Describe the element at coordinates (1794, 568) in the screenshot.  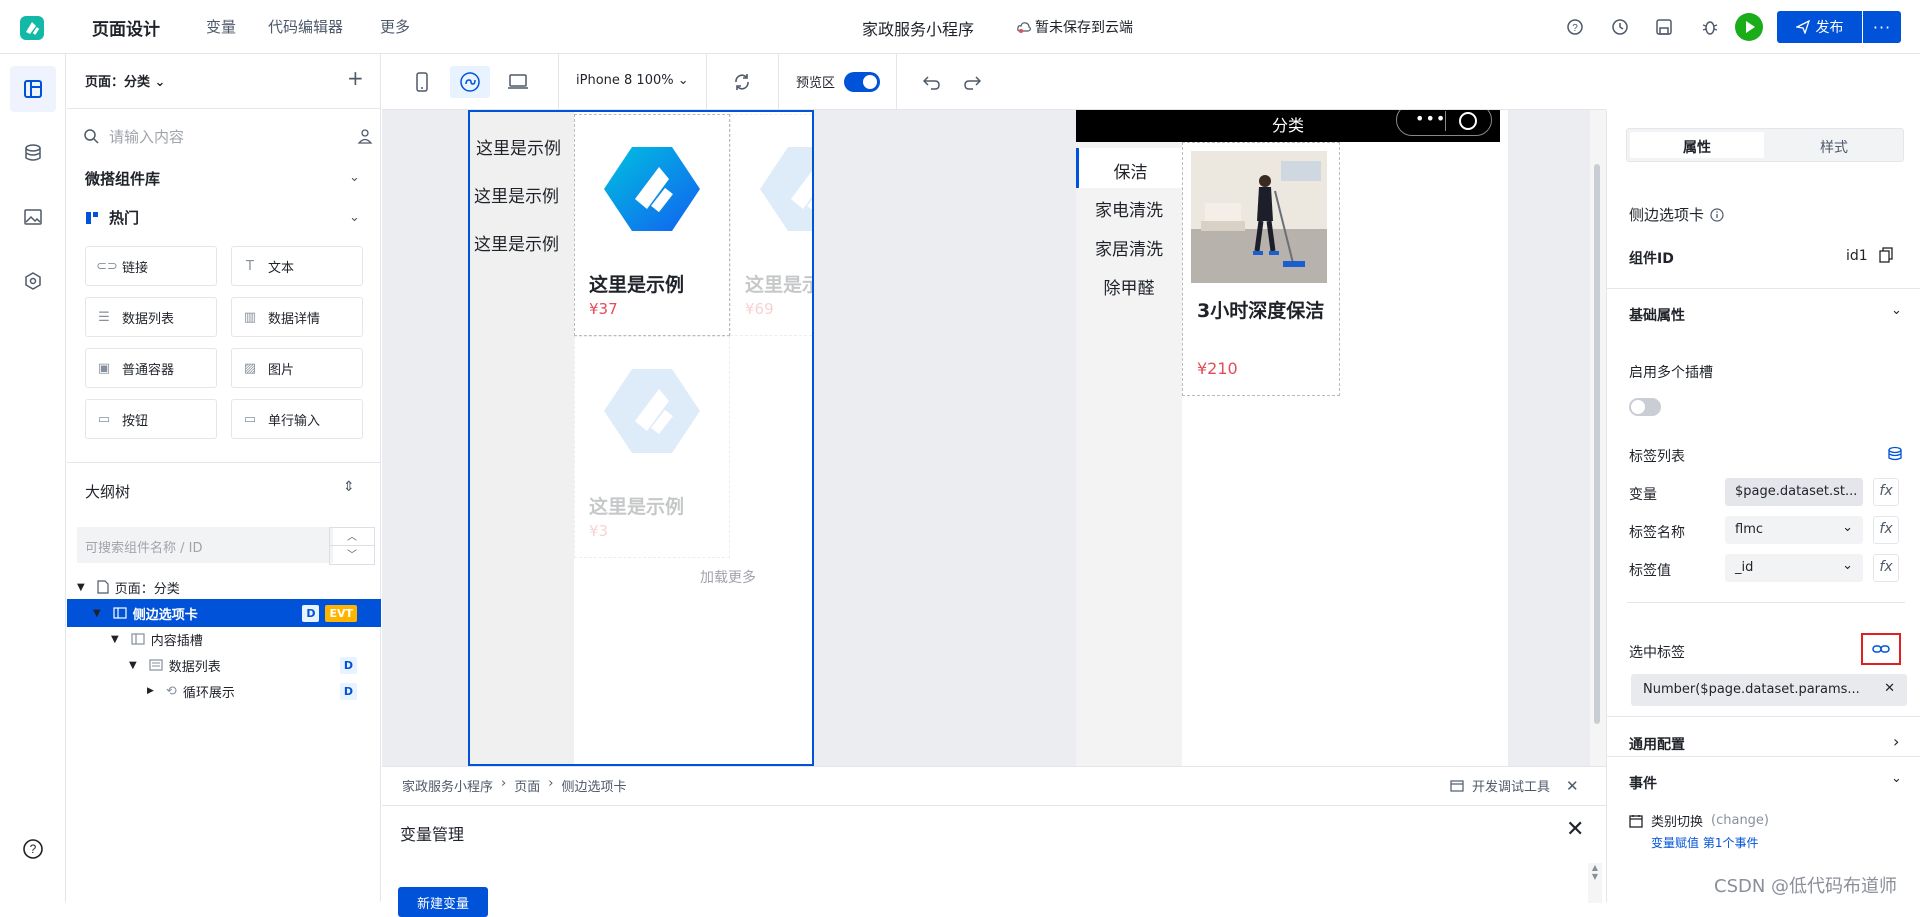
I see `tab-value-select: _id ⌄` at that location.